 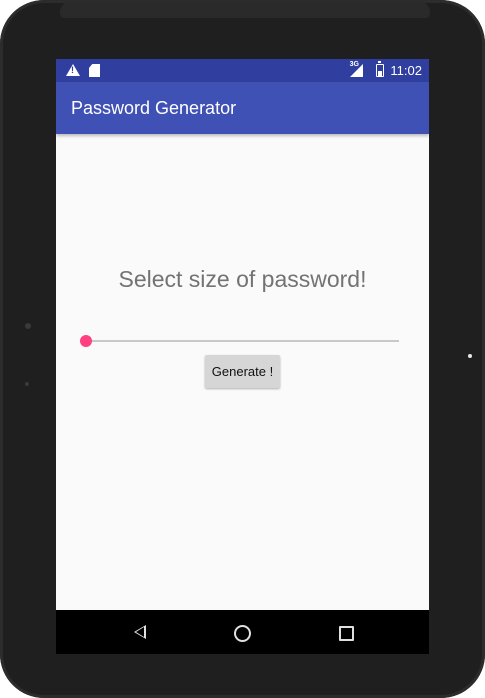 What do you see at coordinates (242, 70) in the screenshot?
I see `status-bar: 3G 11:02` at bounding box center [242, 70].